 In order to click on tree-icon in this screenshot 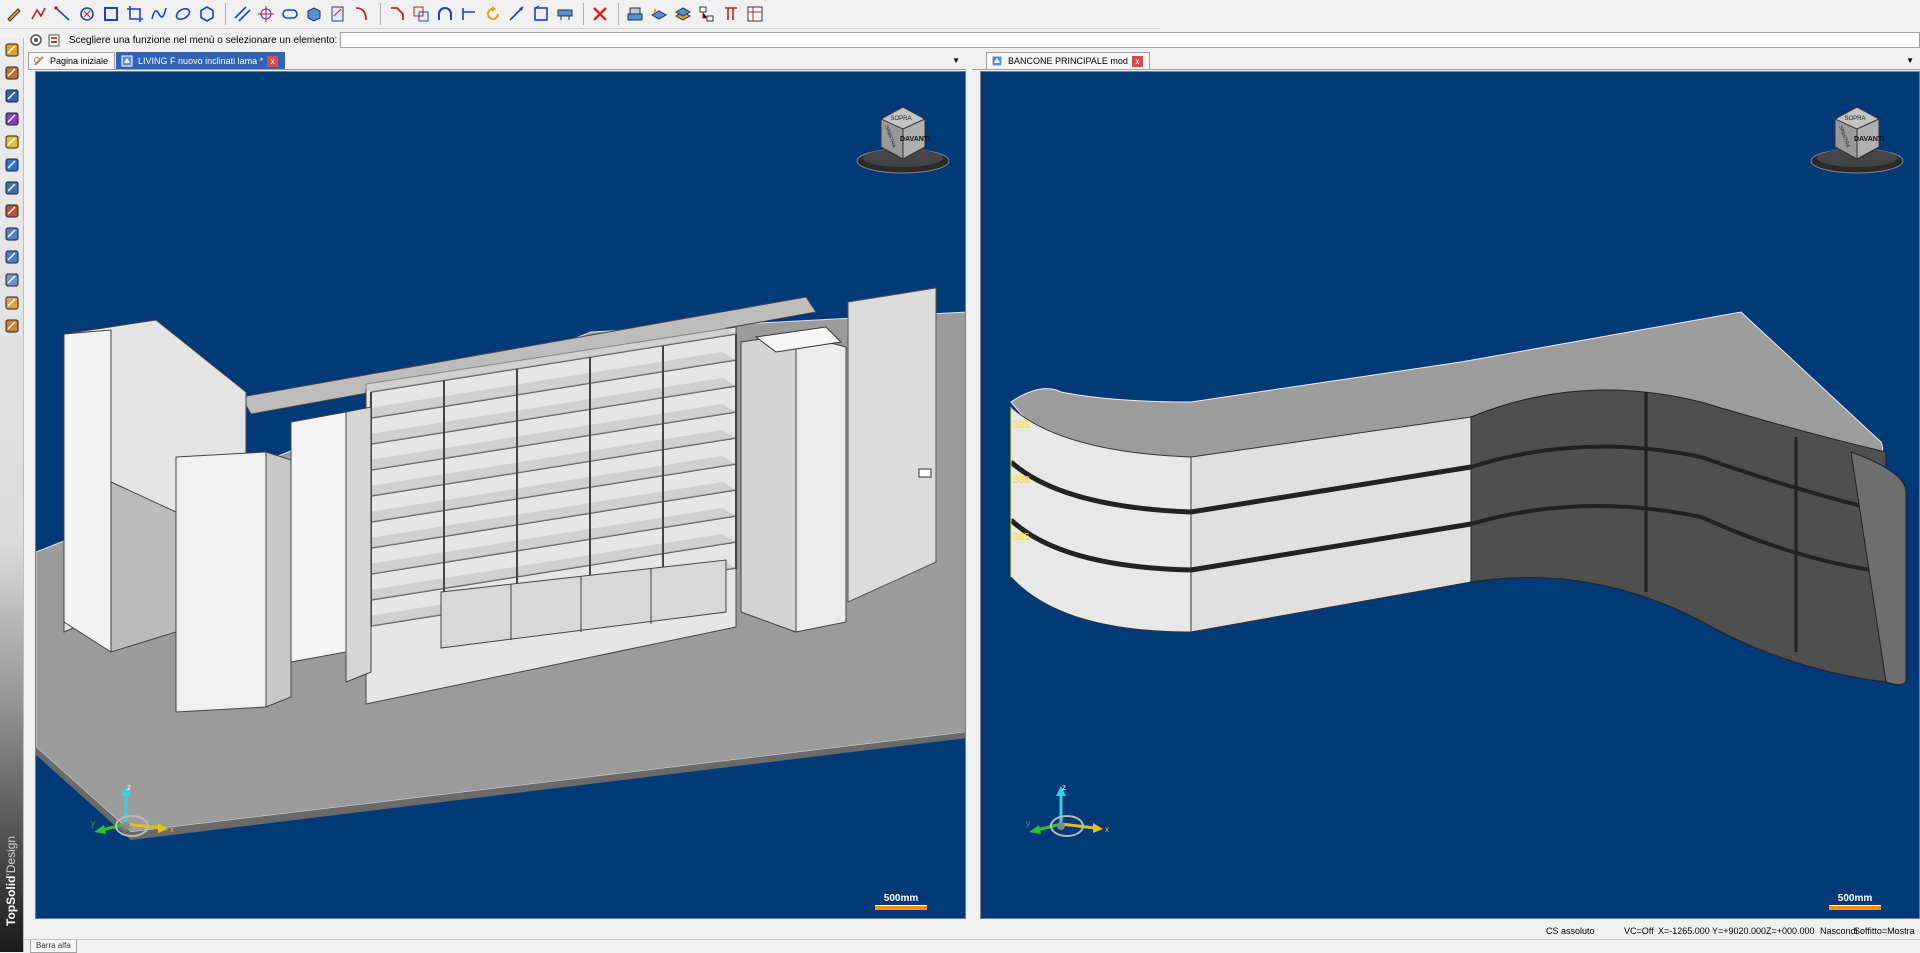, I will do `click(707, 14)`.